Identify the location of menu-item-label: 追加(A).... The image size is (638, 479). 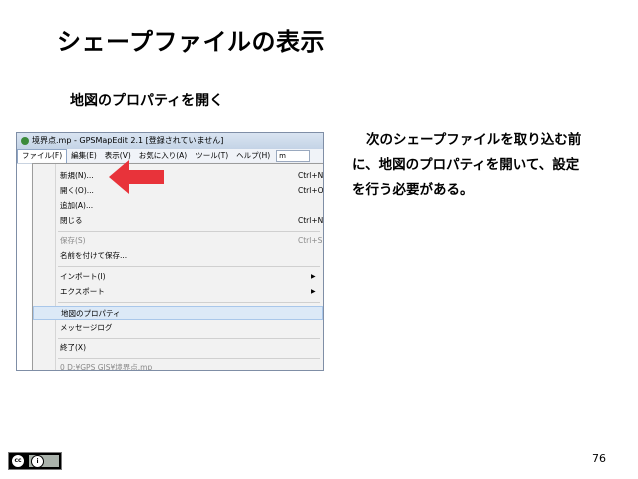
(77, 205).